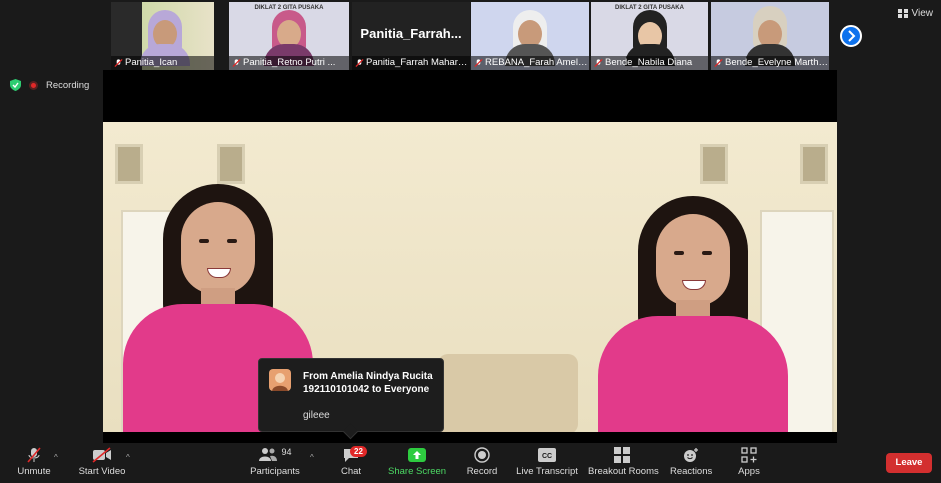 The height and width of the screenshot is (483, 941). Describe the element at coordinates (649, 36) in the screenshot. I see `thumbnail-nabila: DIKLAT 2 GITA PUSAKA Bende_Nabila Diana` at that location.